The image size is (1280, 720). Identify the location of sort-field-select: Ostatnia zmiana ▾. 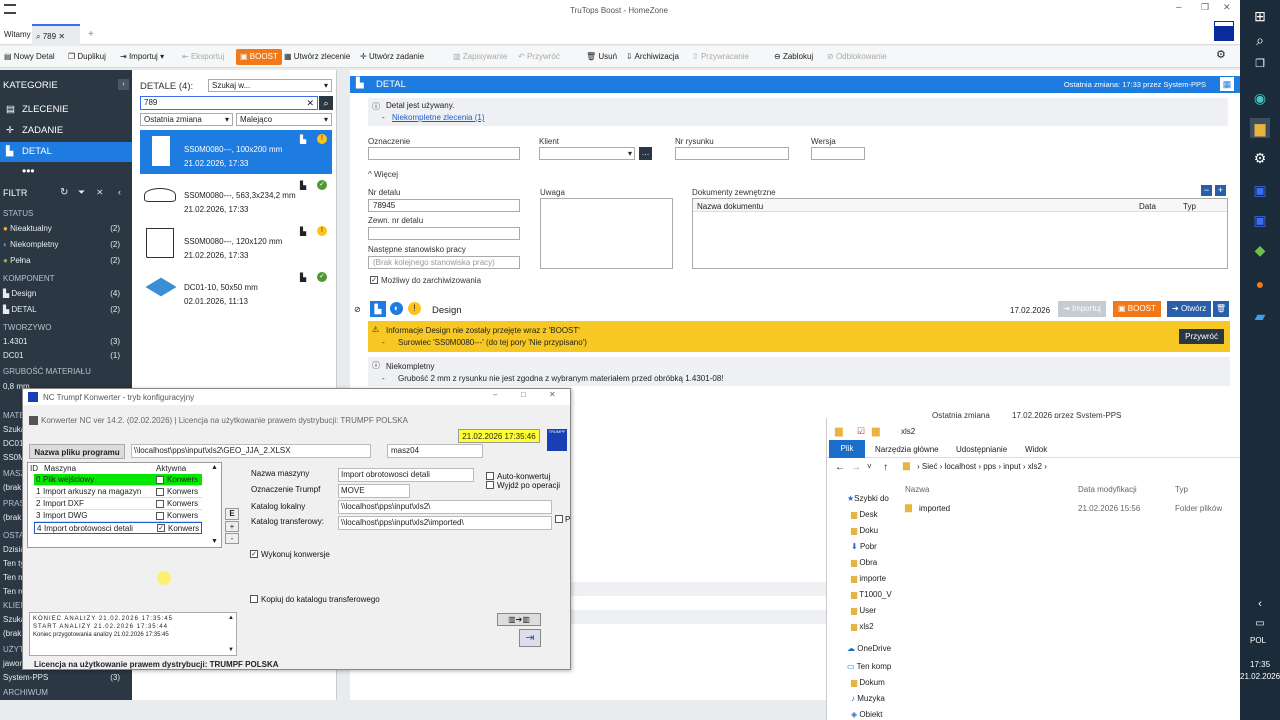
(186, 119).